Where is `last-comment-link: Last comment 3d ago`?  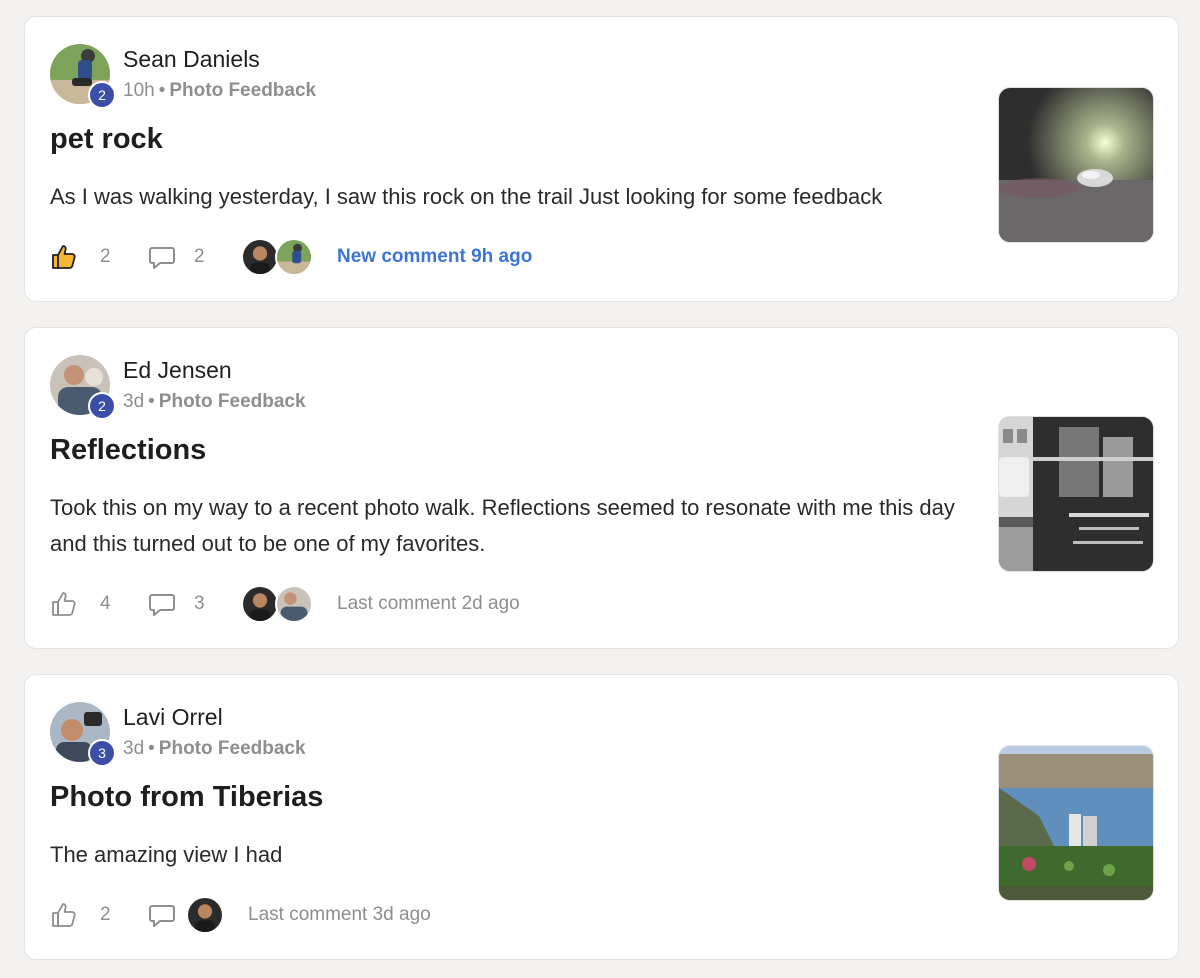 last-comment-link: Last comment 3d ago is located at coordinates (339, 915).